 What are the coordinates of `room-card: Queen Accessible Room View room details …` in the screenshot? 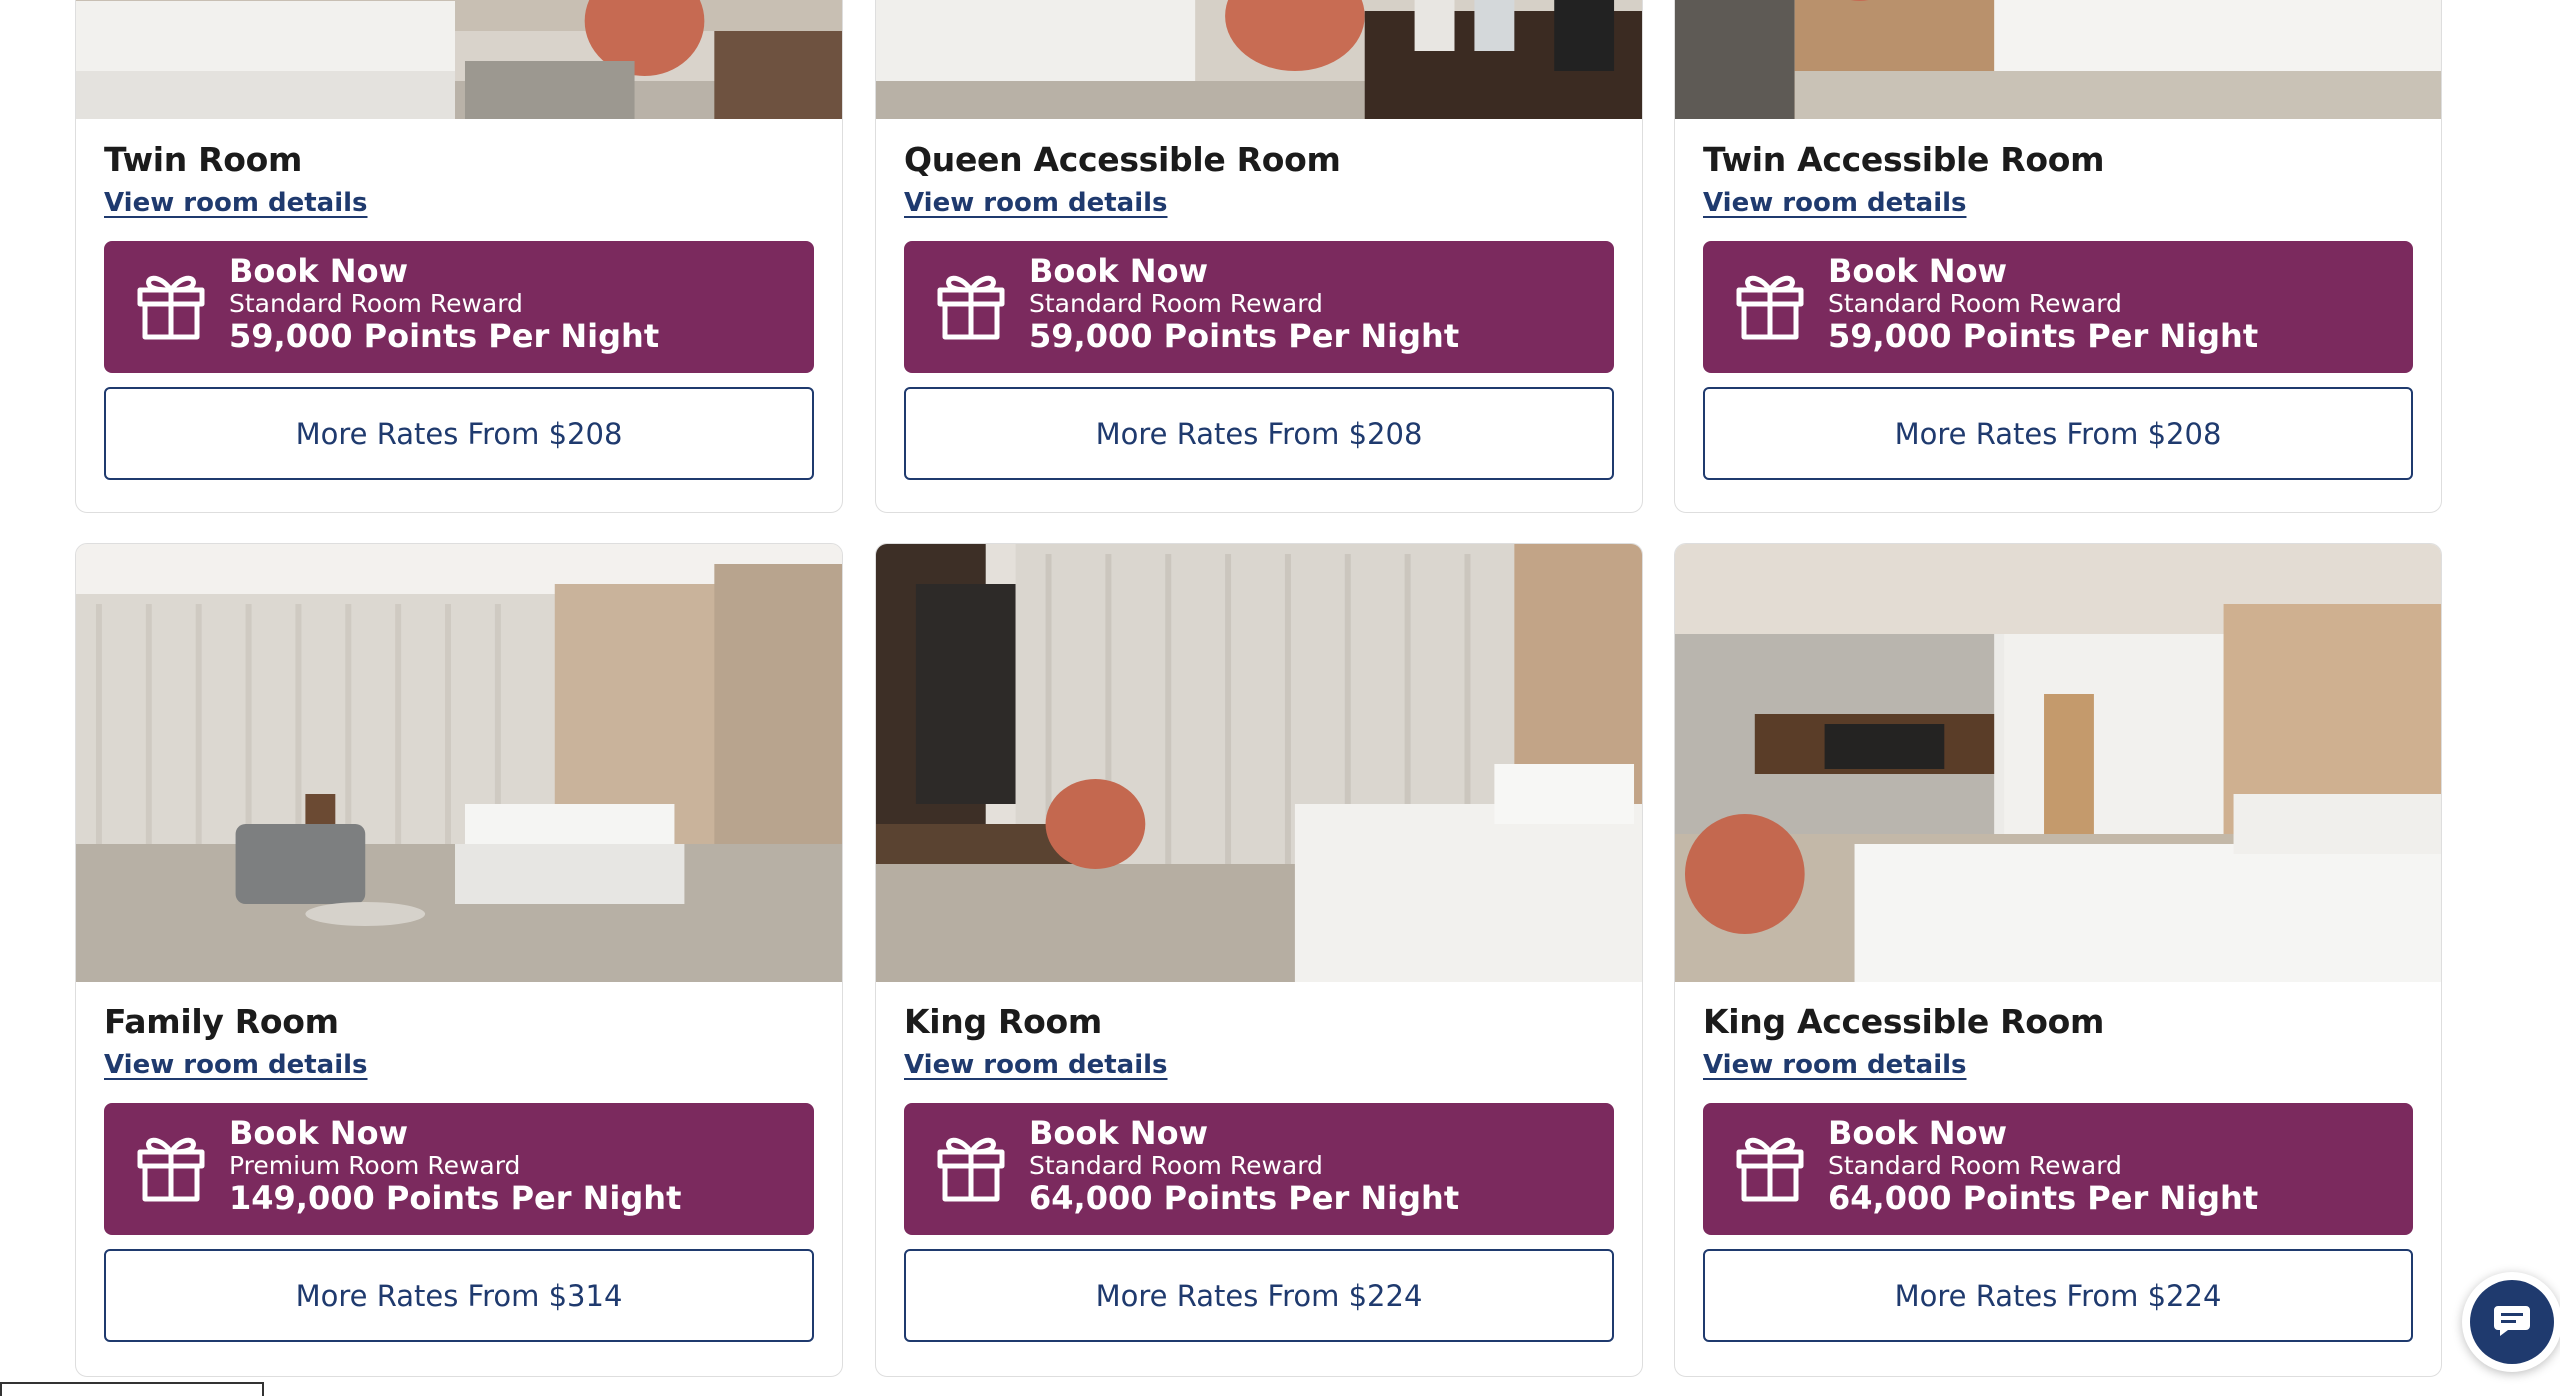 It's located at (1259, 256).